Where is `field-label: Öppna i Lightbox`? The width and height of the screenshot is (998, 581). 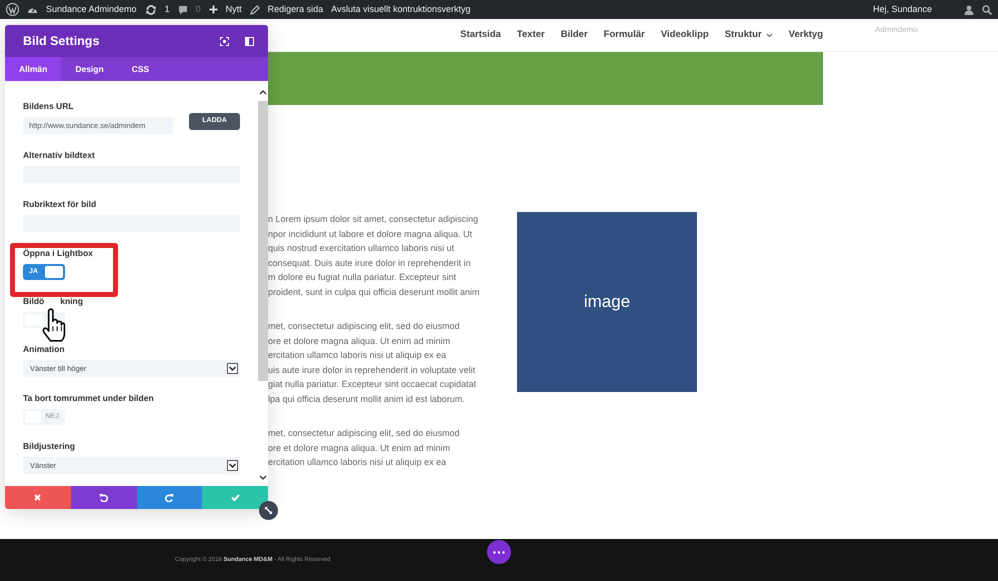 field-label: Öppna i Lightbox is located at coordinates (58, 253).